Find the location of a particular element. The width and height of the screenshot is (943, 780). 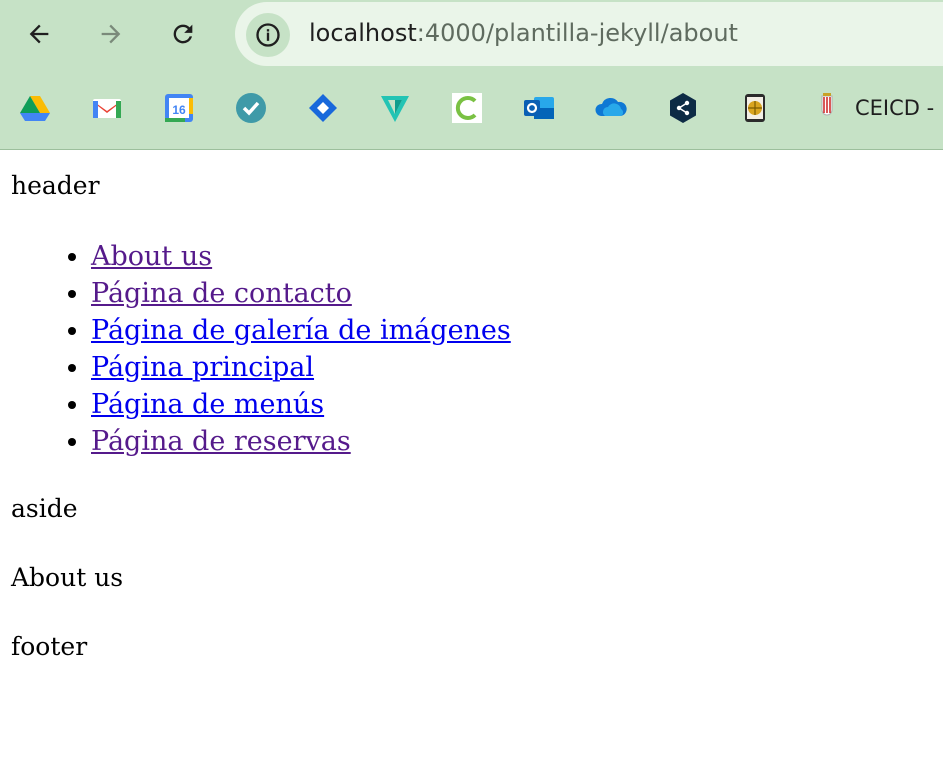

bookmarks-bar: 16 CEICD - is located at coordinates (471, 108).